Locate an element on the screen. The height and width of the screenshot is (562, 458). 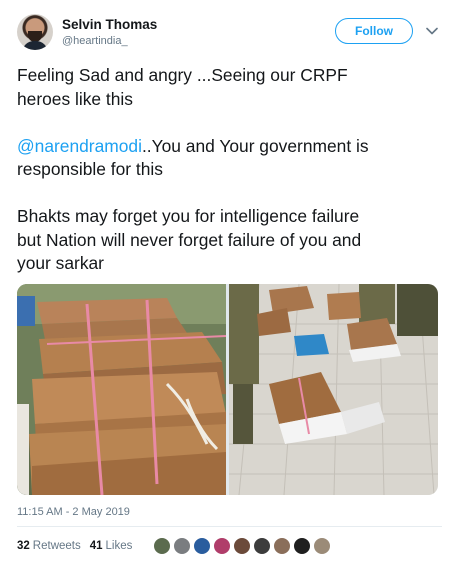
liker-avatars is located at coordinates (243, 546).